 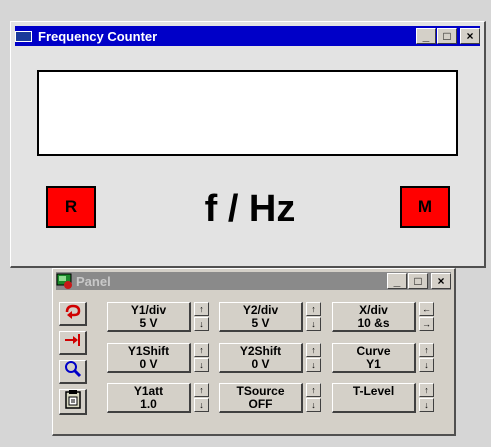 What do you see at coordinates (441, 281) in the screenshot?
I see `panel-close-button: ×` at bounding box center [441, 281].